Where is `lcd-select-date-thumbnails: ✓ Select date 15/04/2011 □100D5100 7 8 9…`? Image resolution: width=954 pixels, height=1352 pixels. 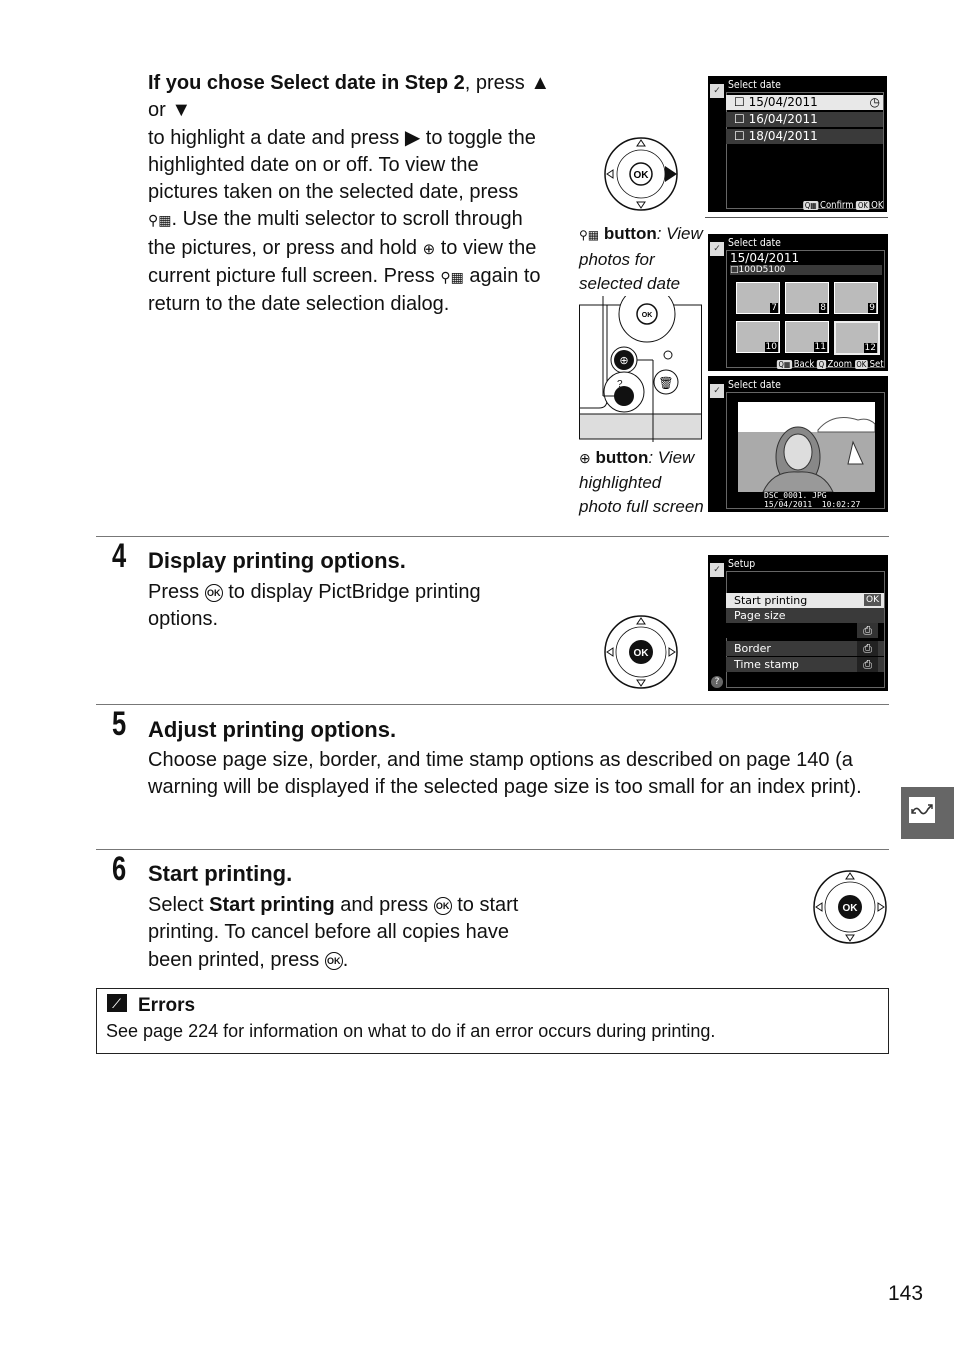 lcd-select-date-thumbnails: ✓ Select date 15/04/2011 □100D5100 7 8 9… is located at coordinates (798, 302).